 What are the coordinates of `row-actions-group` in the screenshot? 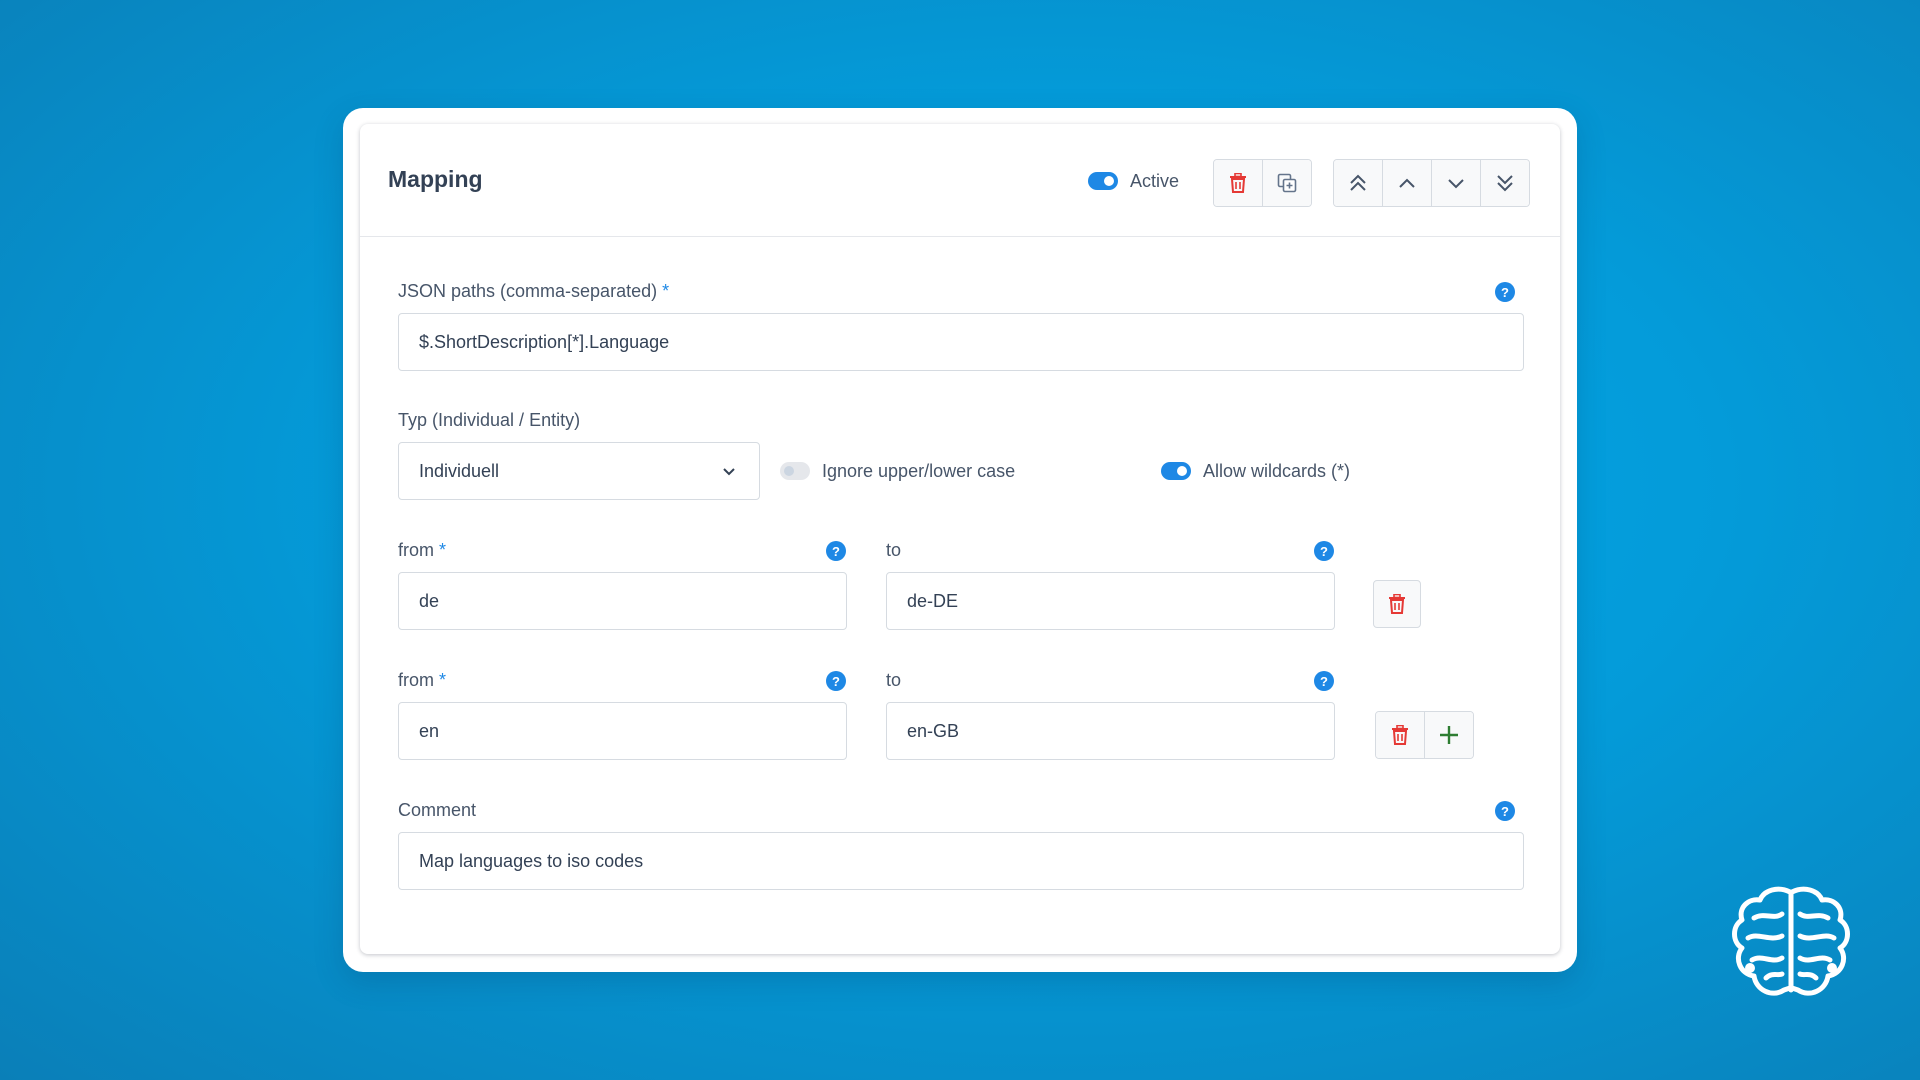 It's located at (1262, 183).